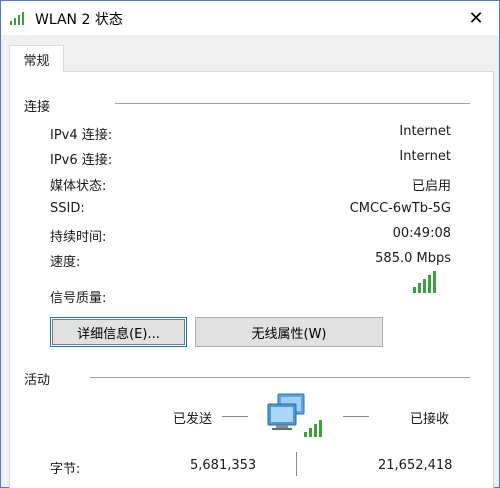  I want to click on ssid-label: SSID:, so click(67, 208).